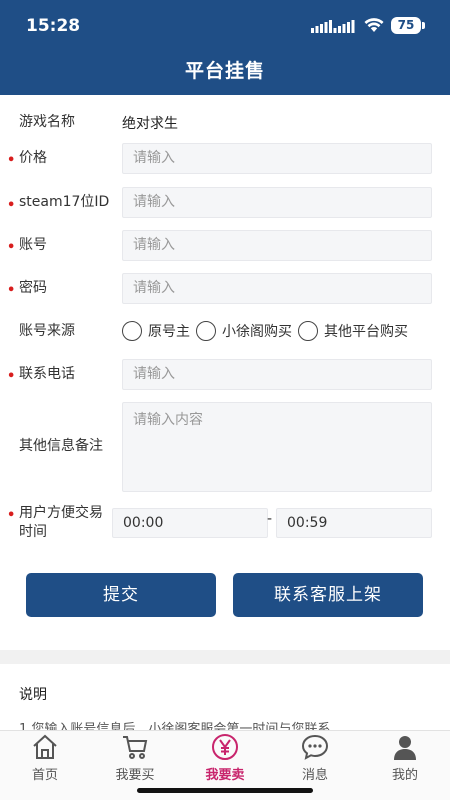 This screenshot has width=450, height=800. What do you see at coordinates (257, 332) in the screenshot?
I see `radio-label: 小徐阁购买` at bounding box center [257, 332].